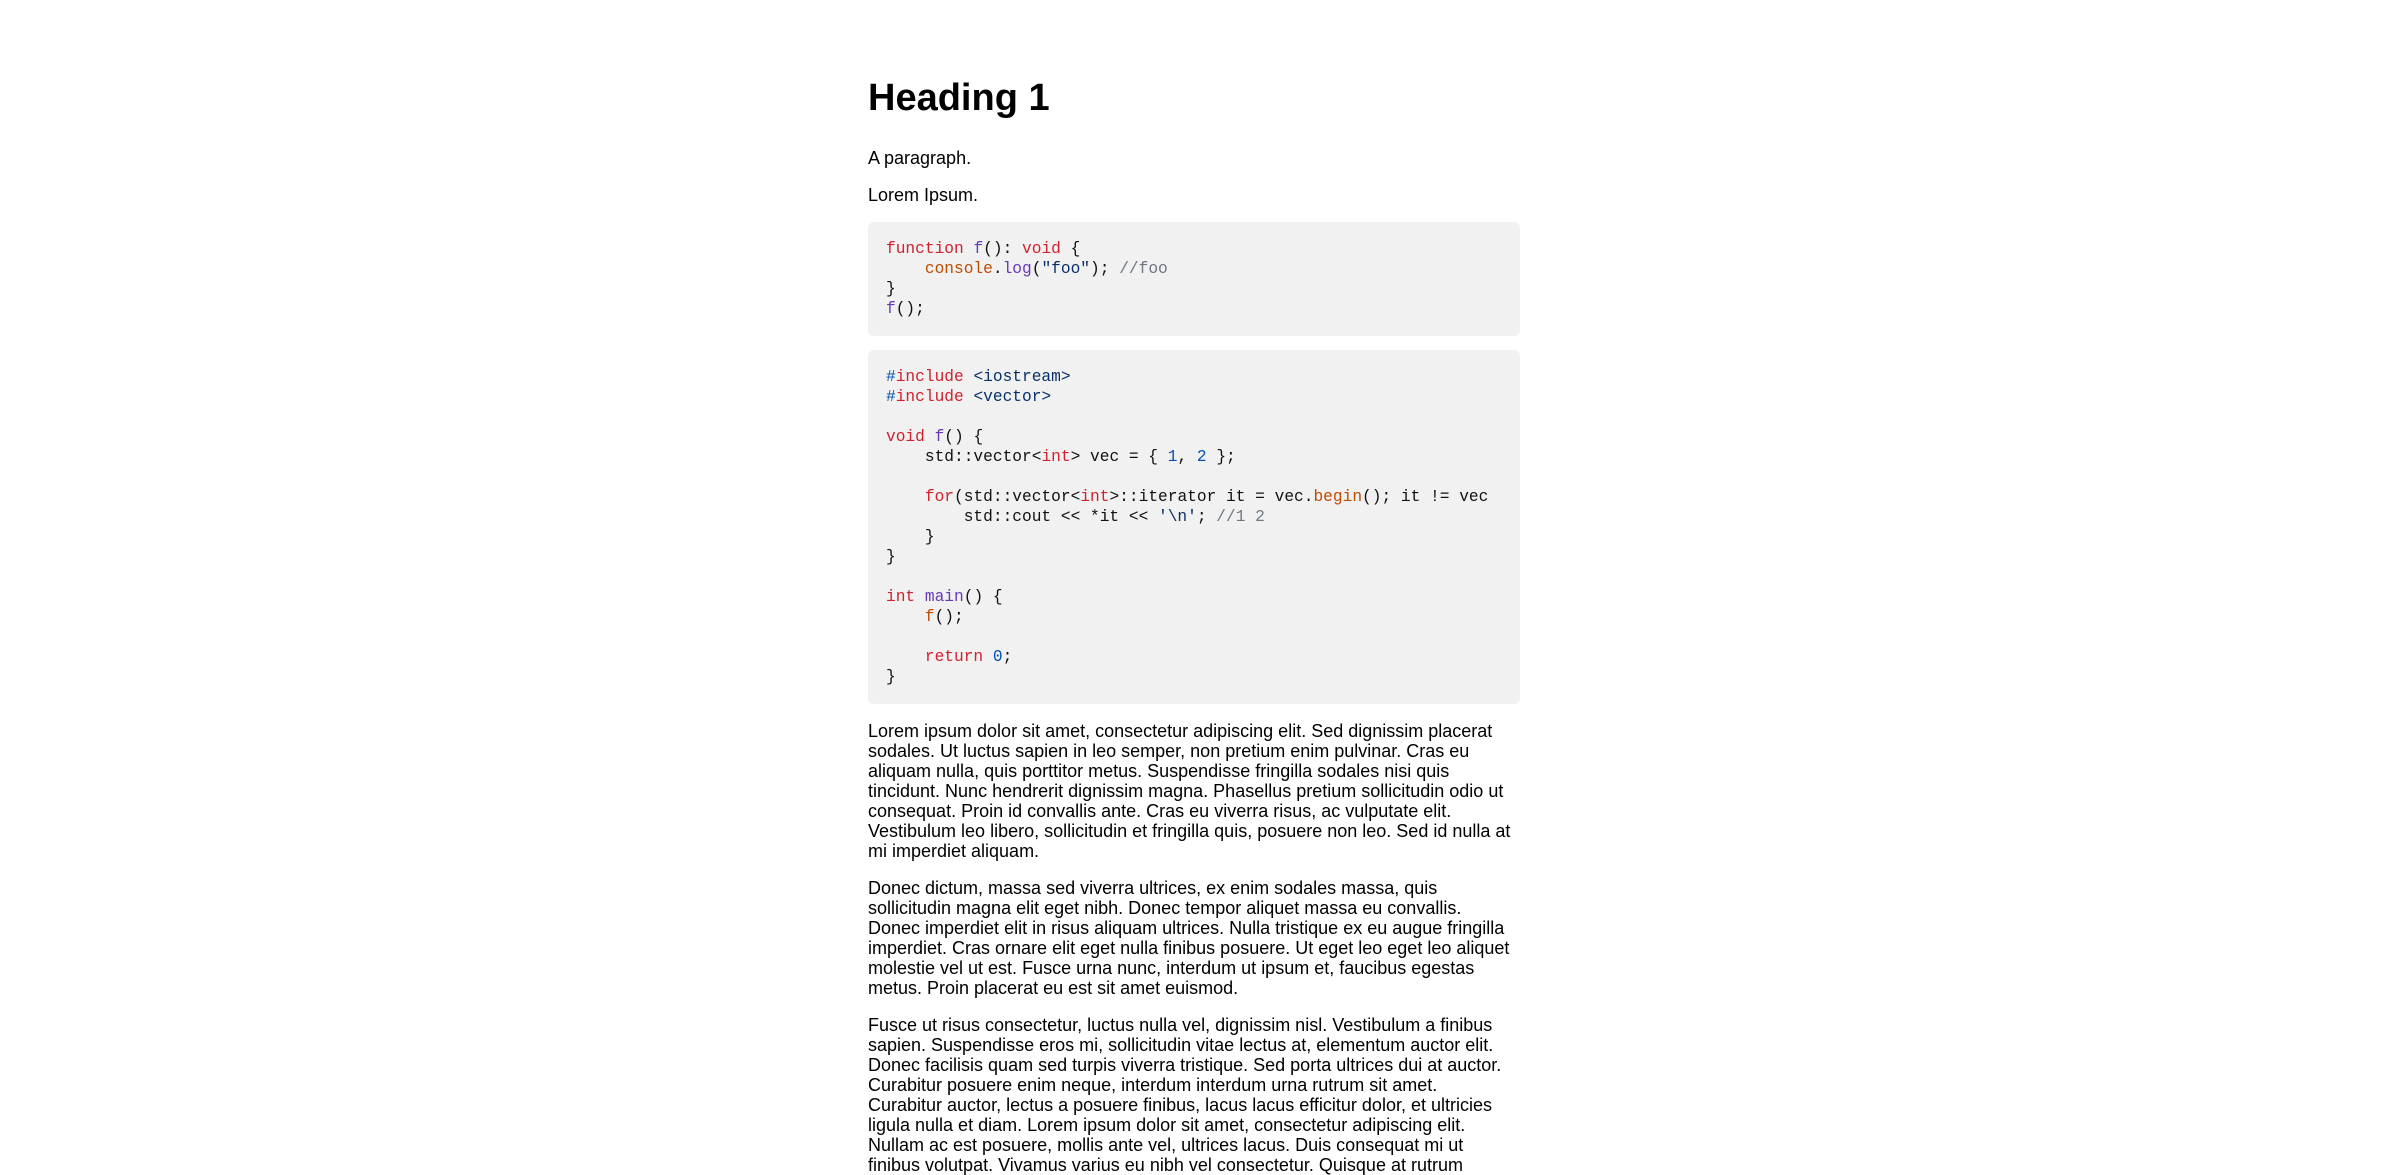  What do you see at coordinates (1194, 377) in the screenshot?
I see `code-line: #include <iostream>` at bounding box center [1194, 377].